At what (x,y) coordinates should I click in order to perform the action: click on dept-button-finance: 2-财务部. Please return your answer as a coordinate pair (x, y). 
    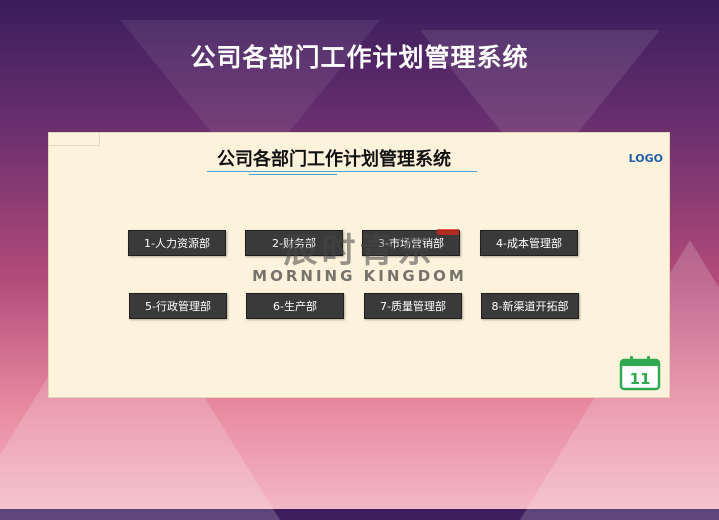
    Looking at the image, I should click on (294, 243).